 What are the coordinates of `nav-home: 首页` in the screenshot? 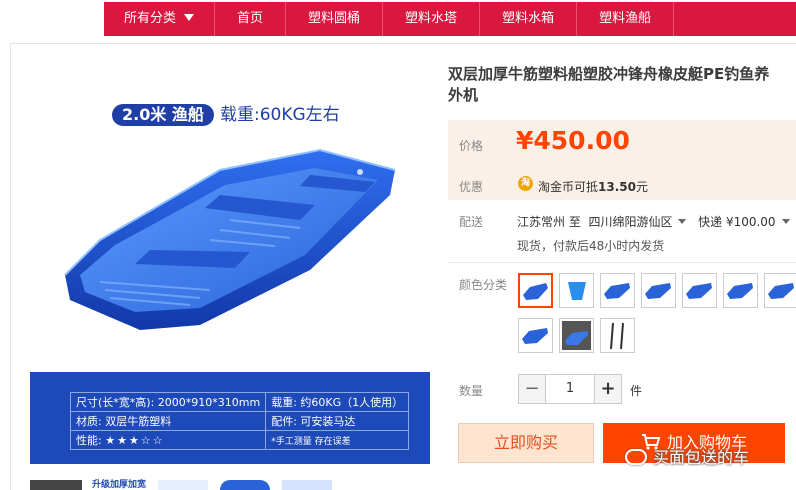 It's located at (251, 19).